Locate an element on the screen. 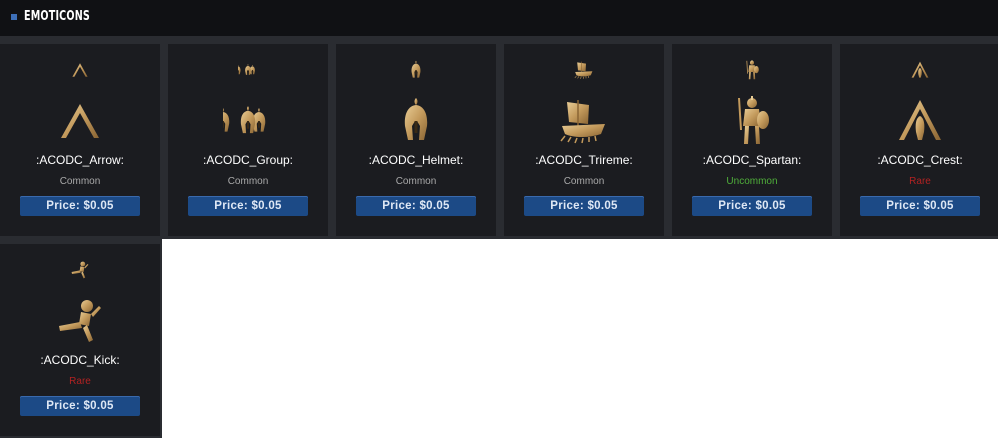 Image resolution: width=998 pixels, height=438 pixels. page-header: EMOTICONS is located at coordinates (499, 18).